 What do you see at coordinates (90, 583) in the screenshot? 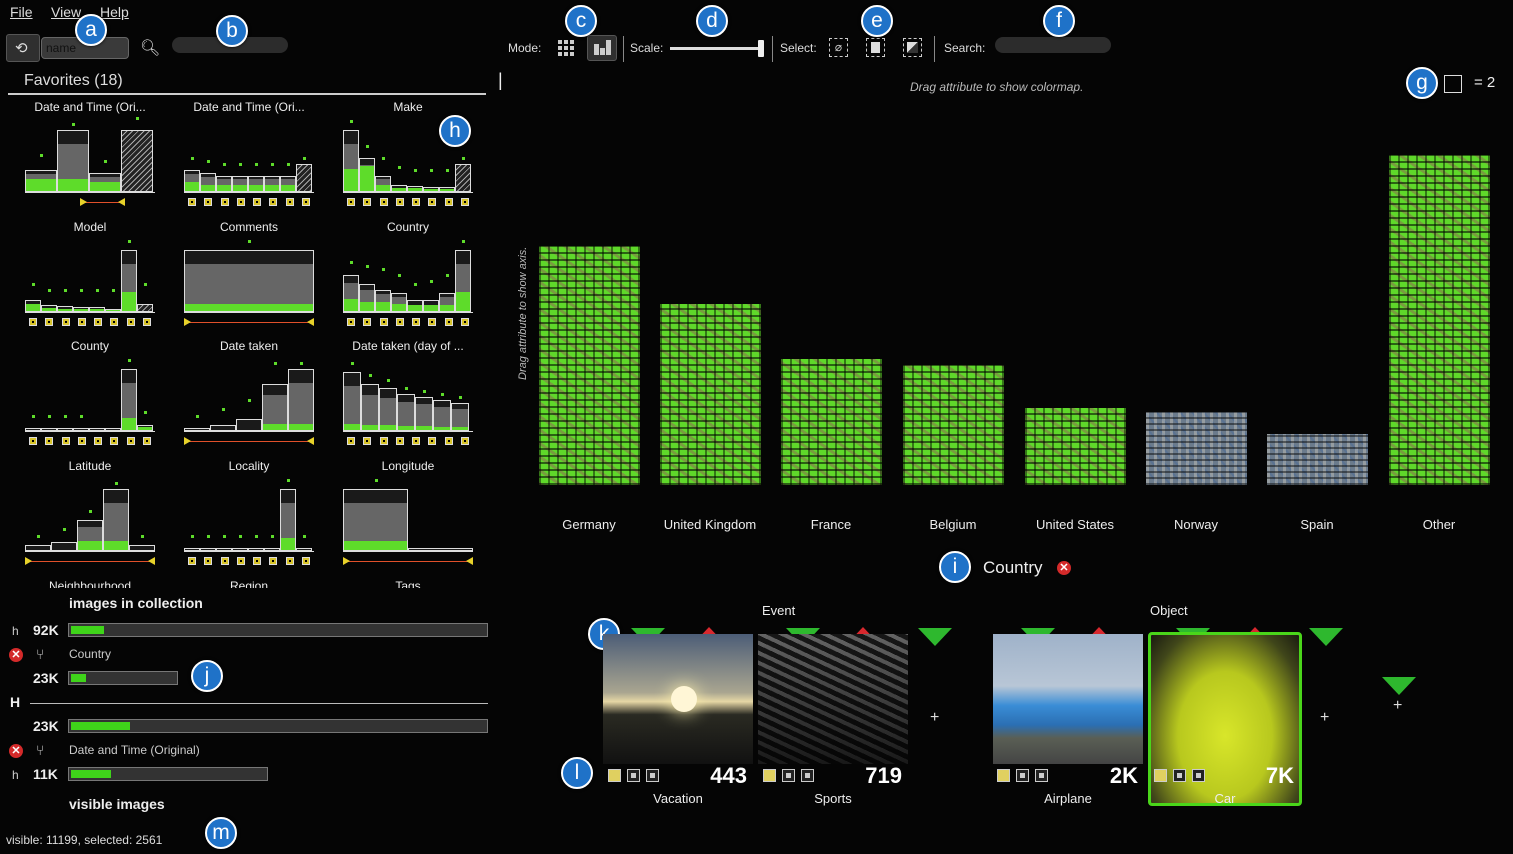
I see `favorite-attribute-title: Neighbourhood` at bounding box center [90, 583].